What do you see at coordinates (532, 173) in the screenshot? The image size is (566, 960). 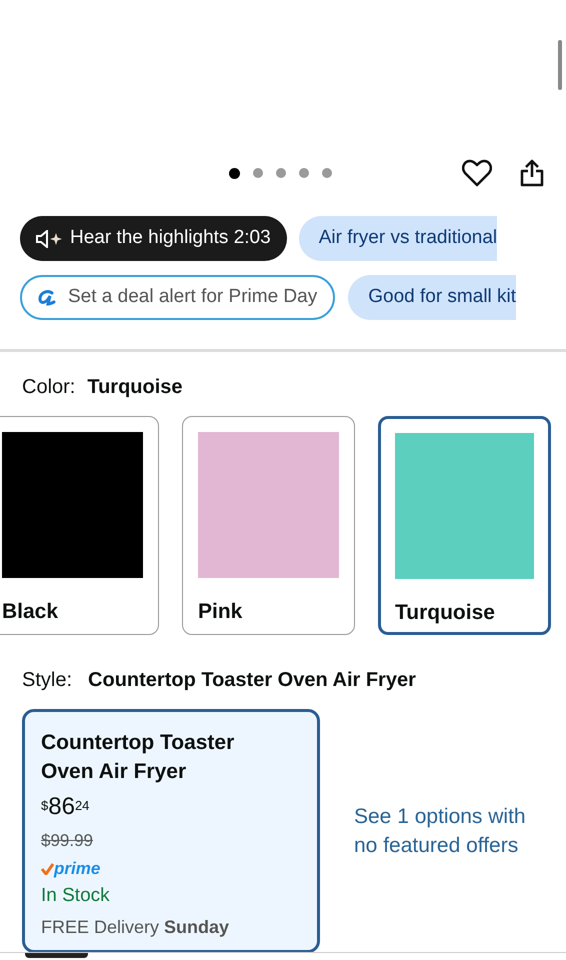 I see `share-icon` at bounding box center [532, 173].